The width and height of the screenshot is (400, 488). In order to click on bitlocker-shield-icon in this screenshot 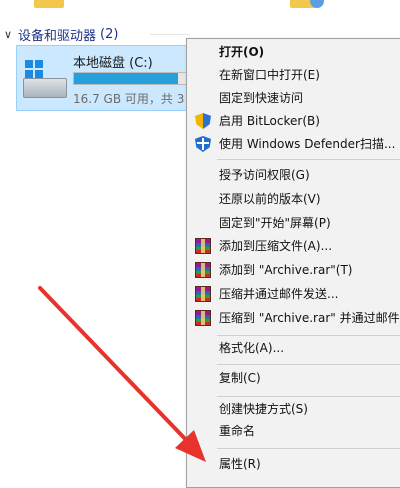, I will do `click(203, 121)`.